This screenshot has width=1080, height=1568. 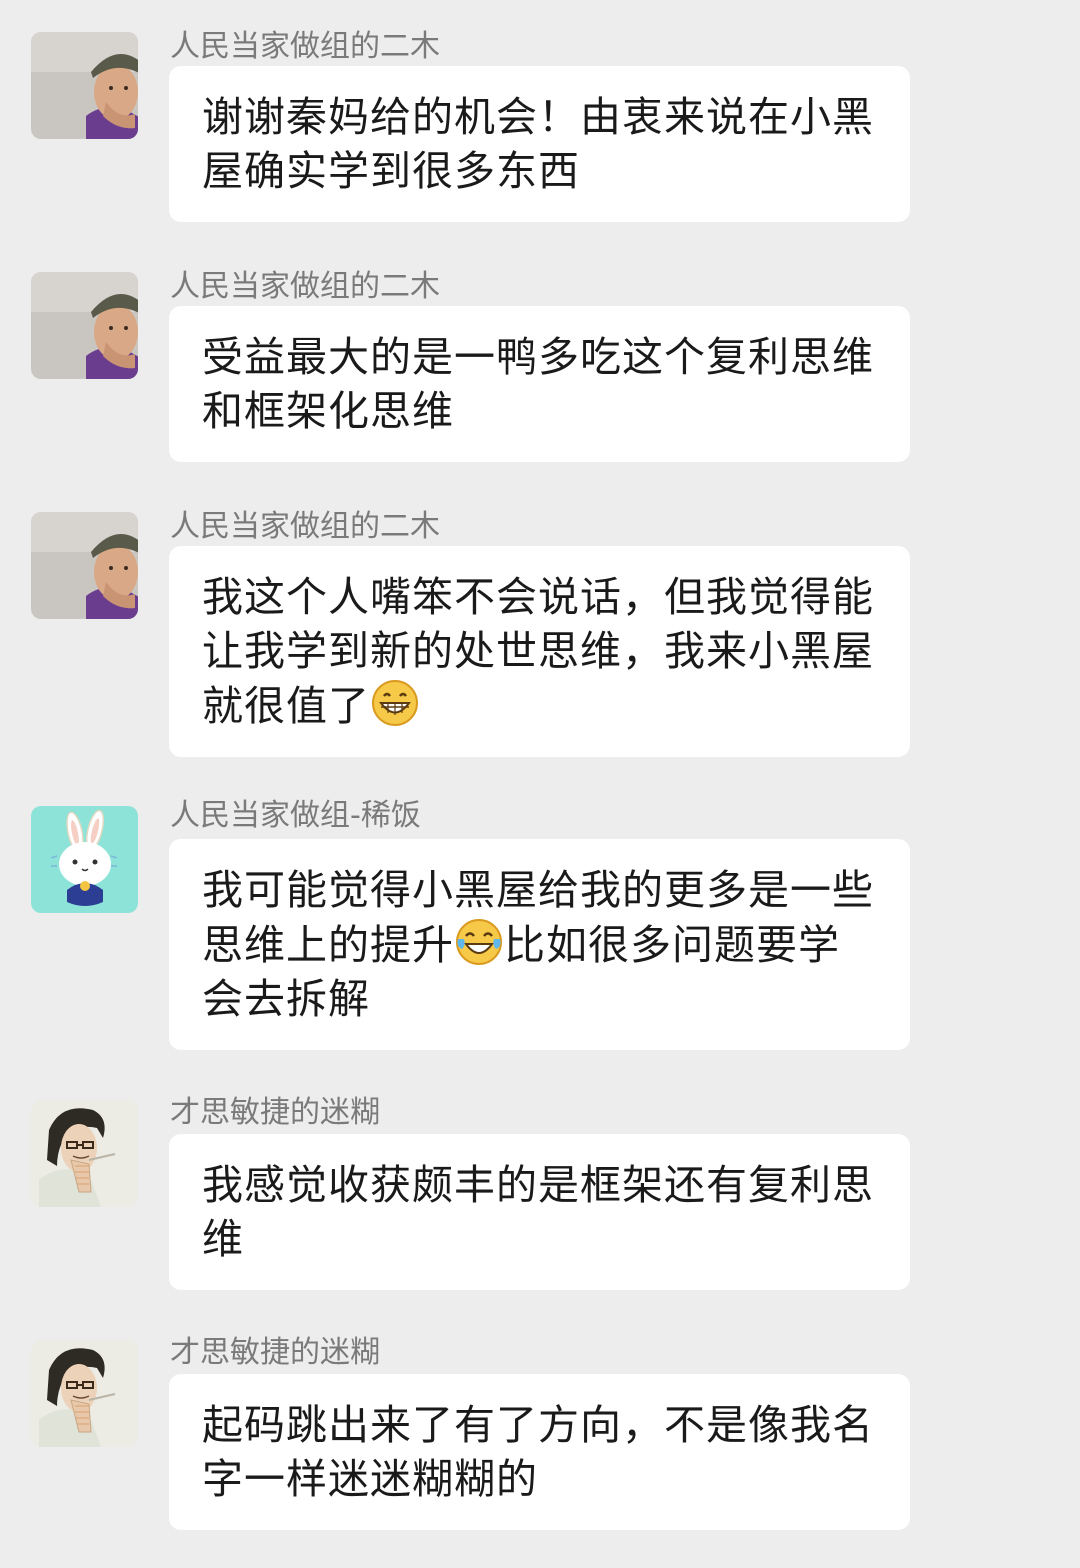 What do you see at coordinates (295, 815) in the screenshot?
I see `sender-name: 人民当家做组-稀饭` at bounding box center [295, 815].